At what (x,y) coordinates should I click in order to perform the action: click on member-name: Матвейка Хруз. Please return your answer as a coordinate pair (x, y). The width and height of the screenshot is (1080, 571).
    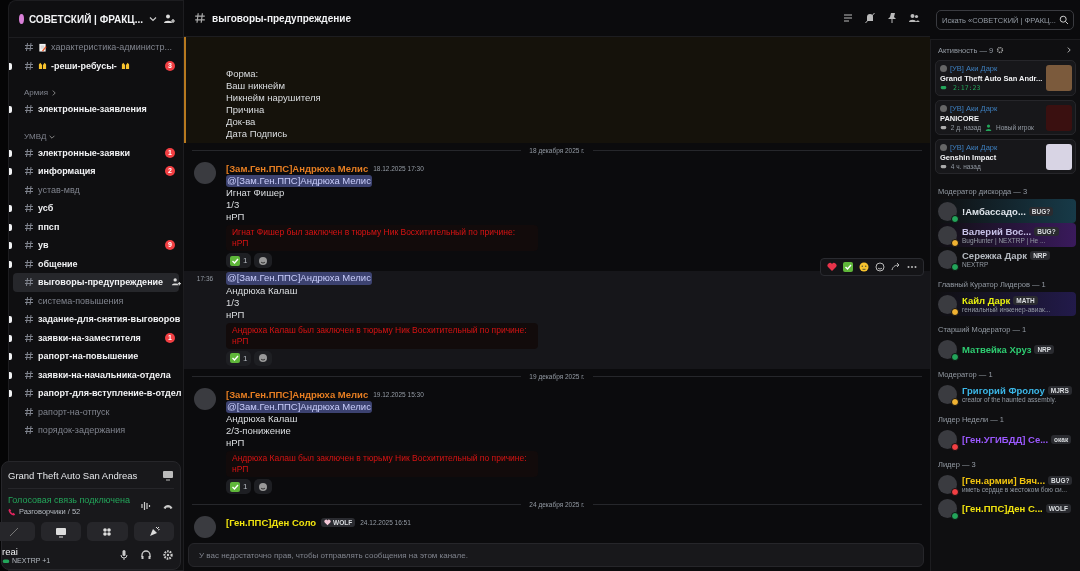
    Looking at the image, I should click on (997, 349).